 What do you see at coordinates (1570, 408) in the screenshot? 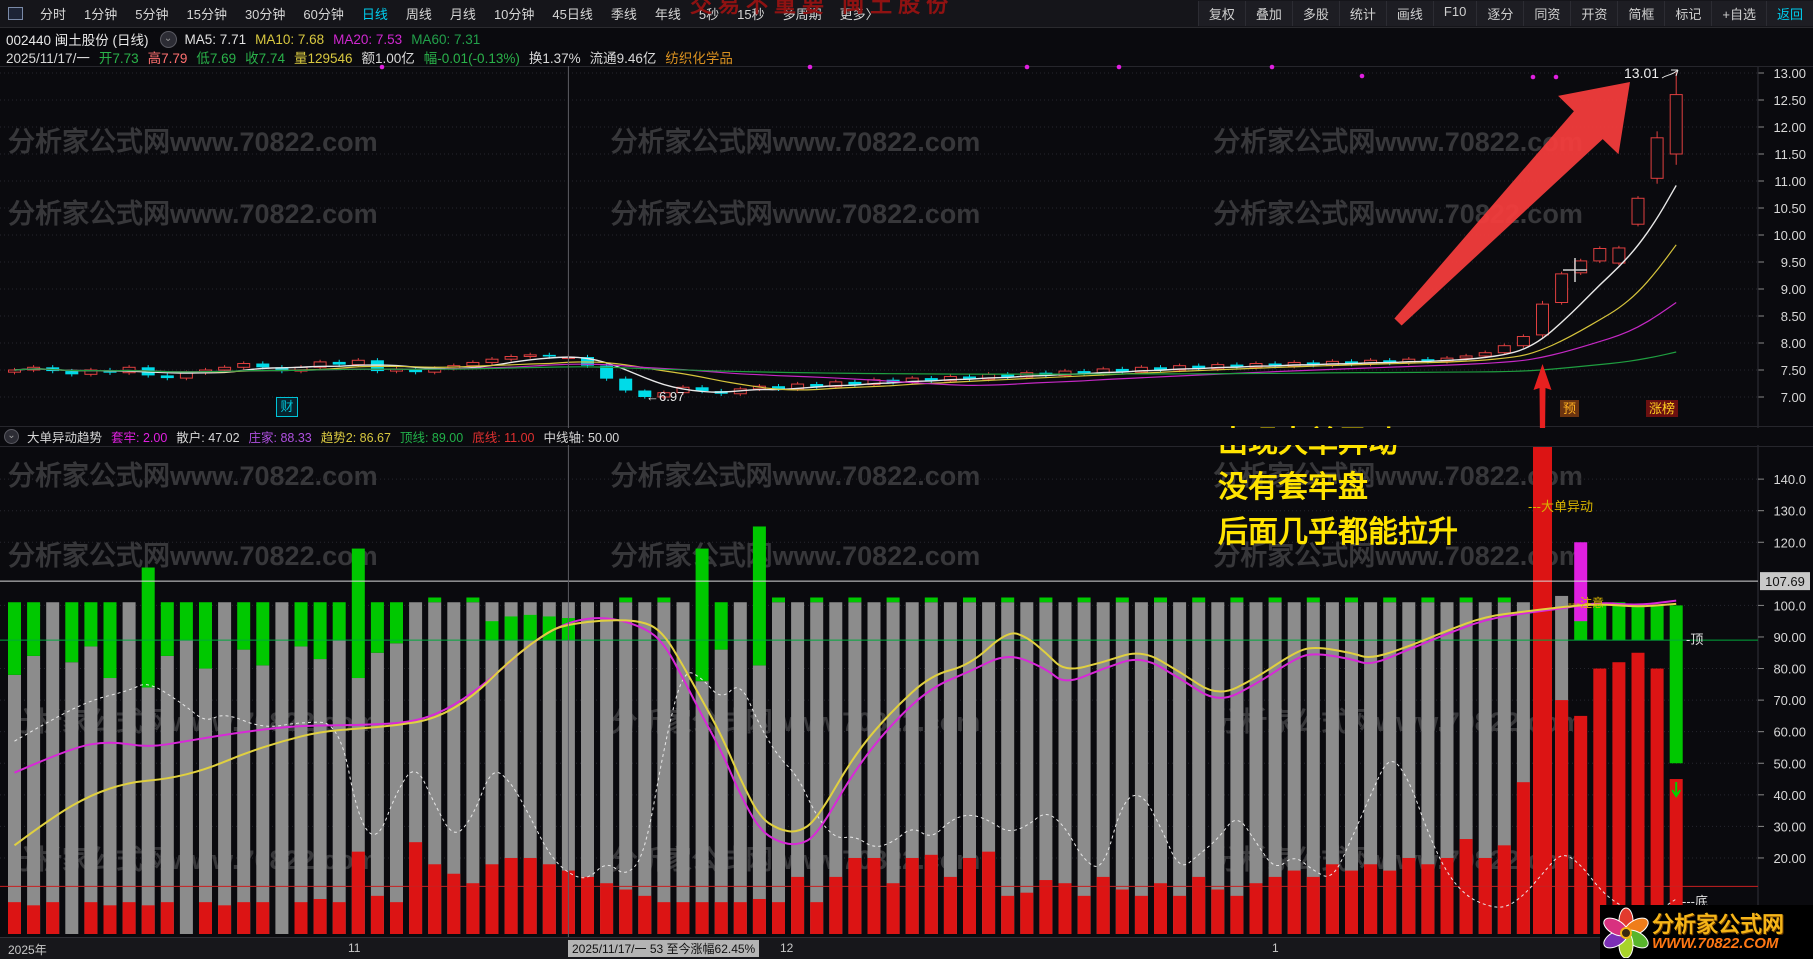
I see `forecast-badge: 预` at bounding box center [1570, 408].